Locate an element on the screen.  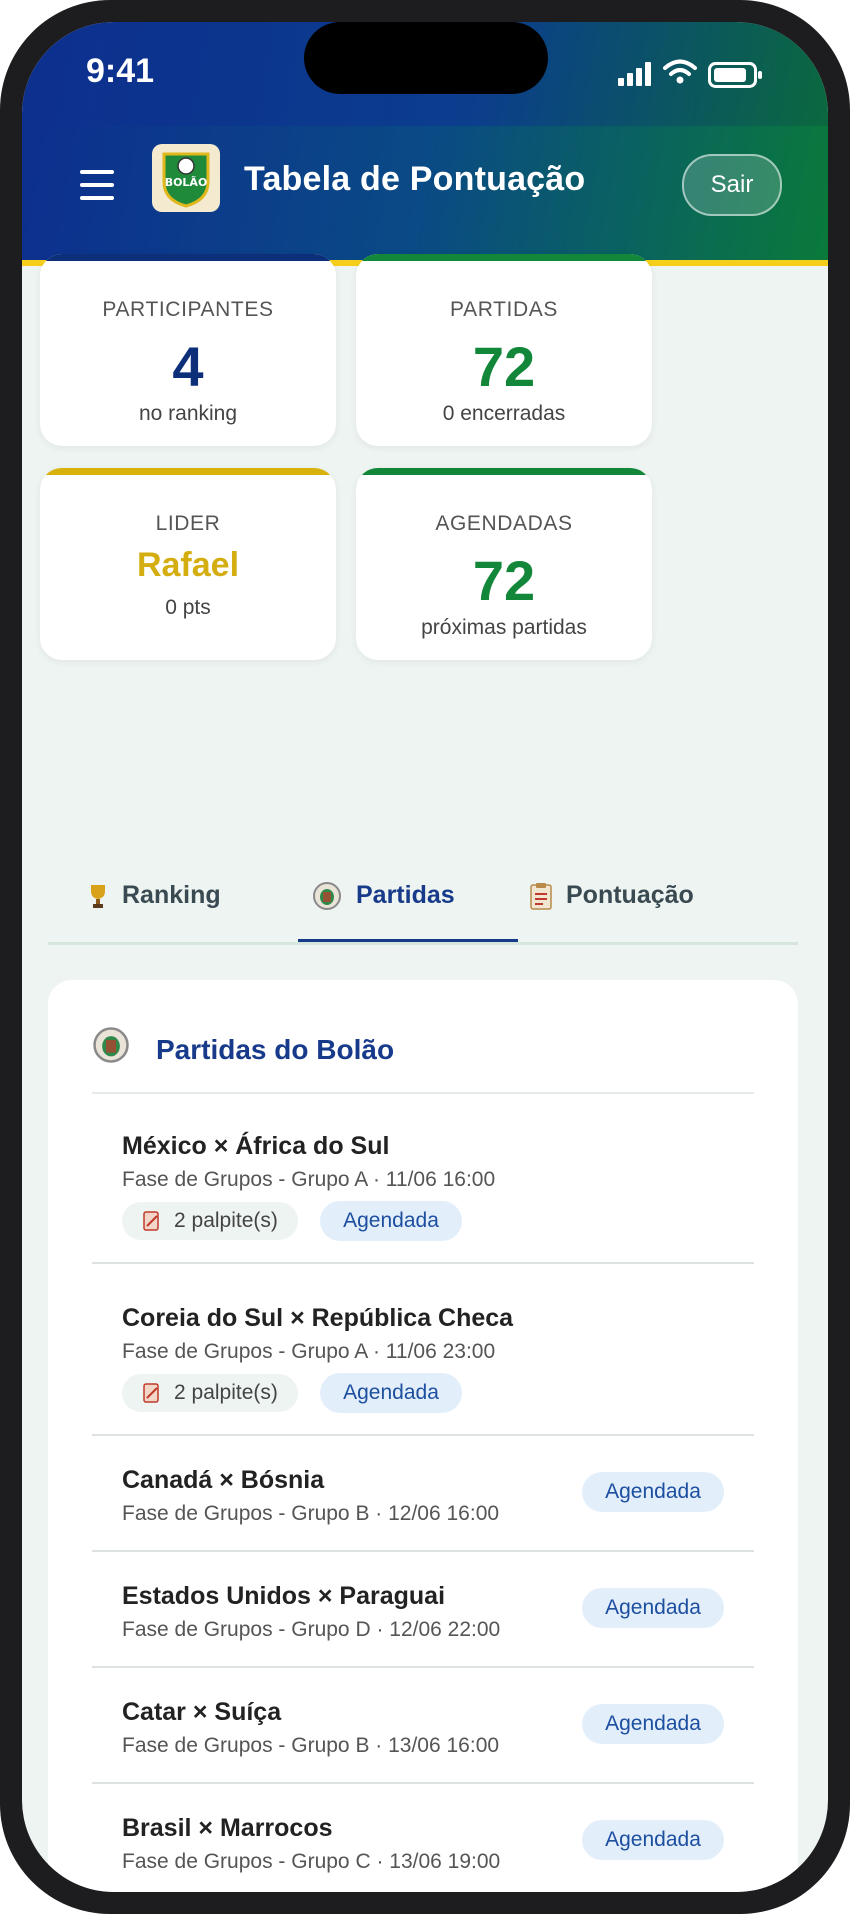
match-teams: Brasil × Marrocos is located at coordinates (227, 1828).